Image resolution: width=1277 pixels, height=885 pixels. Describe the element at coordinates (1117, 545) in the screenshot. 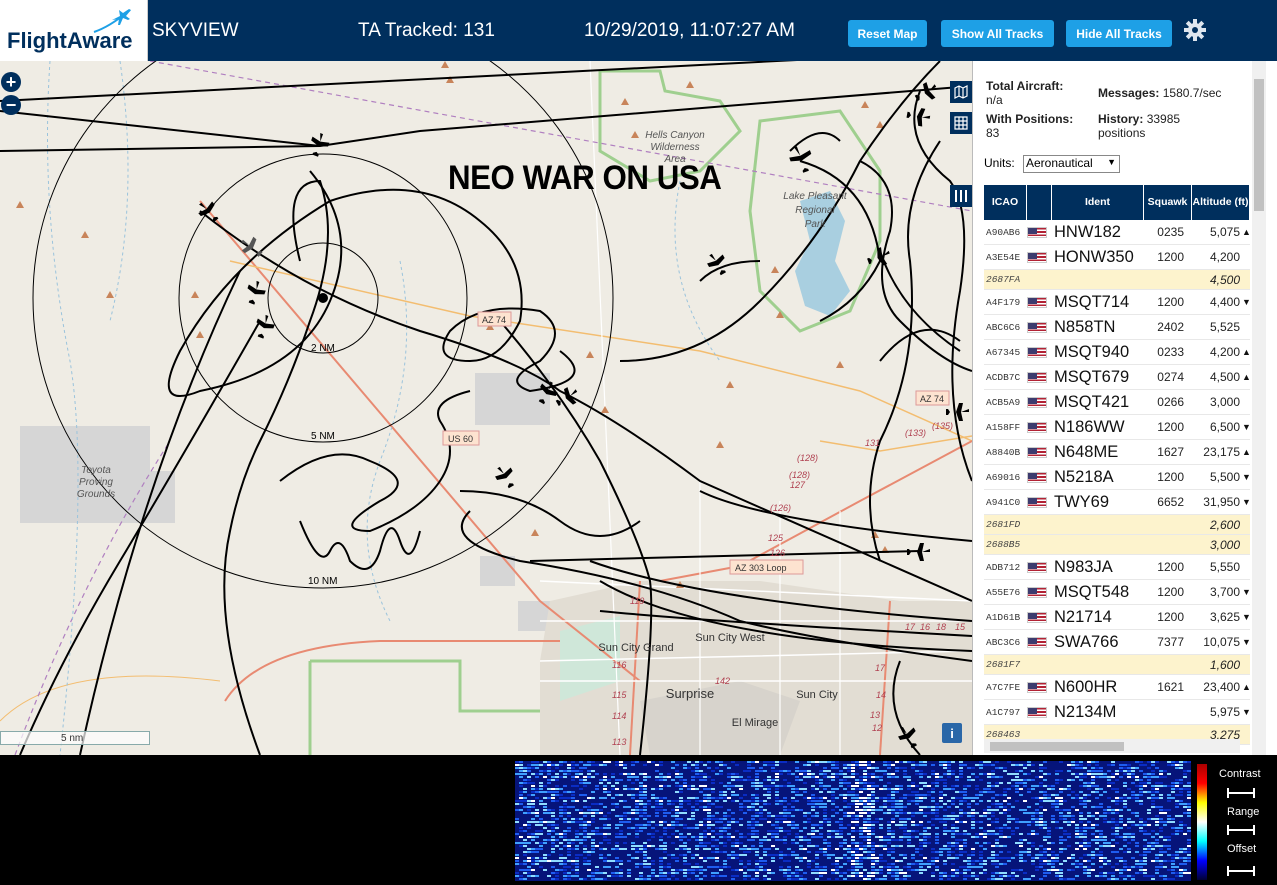

I see `table-row: 2688B5 3,000` at that location.